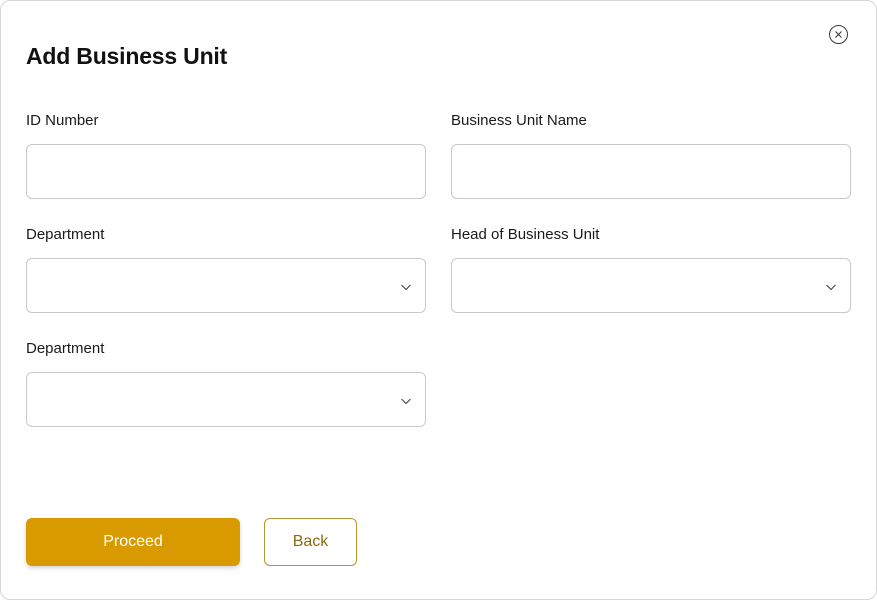  I want to click on business-unit-name-input, so click(651, 171).